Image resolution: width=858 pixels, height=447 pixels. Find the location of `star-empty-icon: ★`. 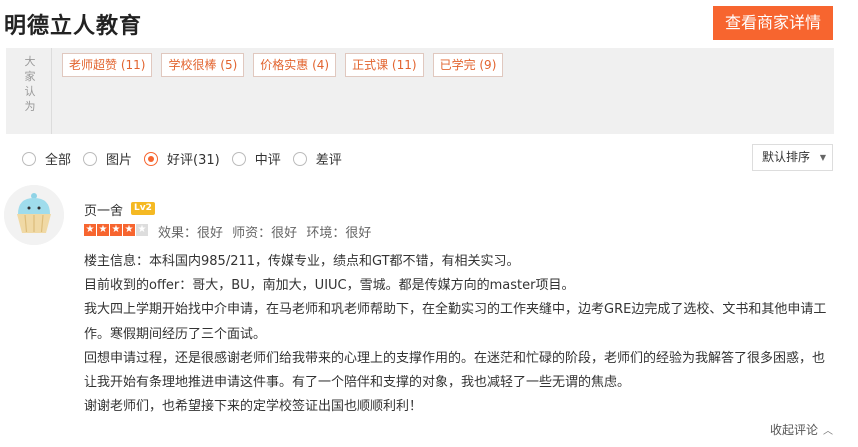

star-empty-icon: ★ is located at coordinates (142, 230).